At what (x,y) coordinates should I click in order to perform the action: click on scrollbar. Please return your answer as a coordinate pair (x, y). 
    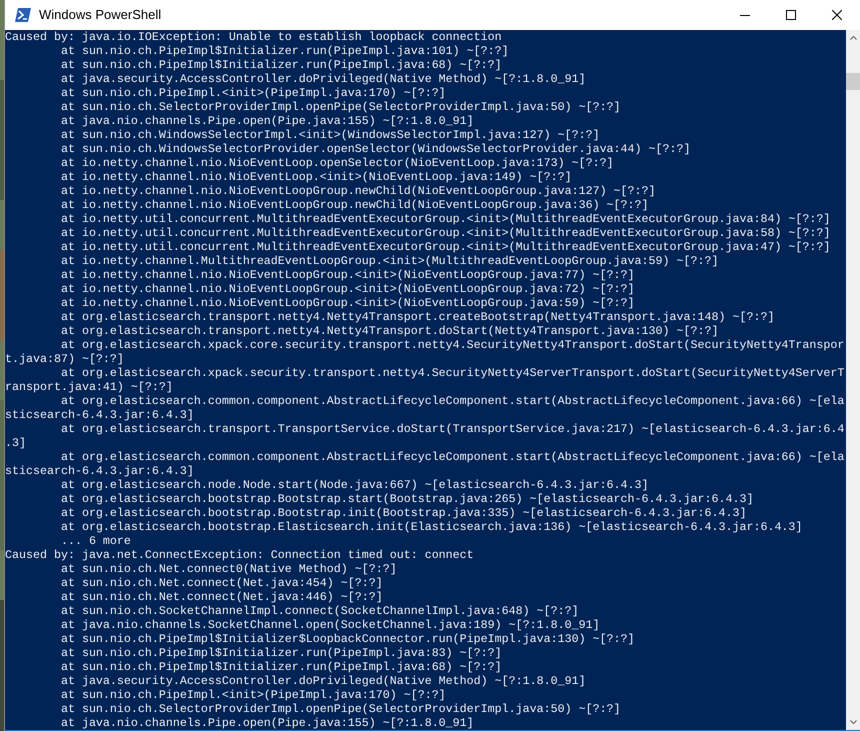
    Looking at the image, I should click on (853, 380).